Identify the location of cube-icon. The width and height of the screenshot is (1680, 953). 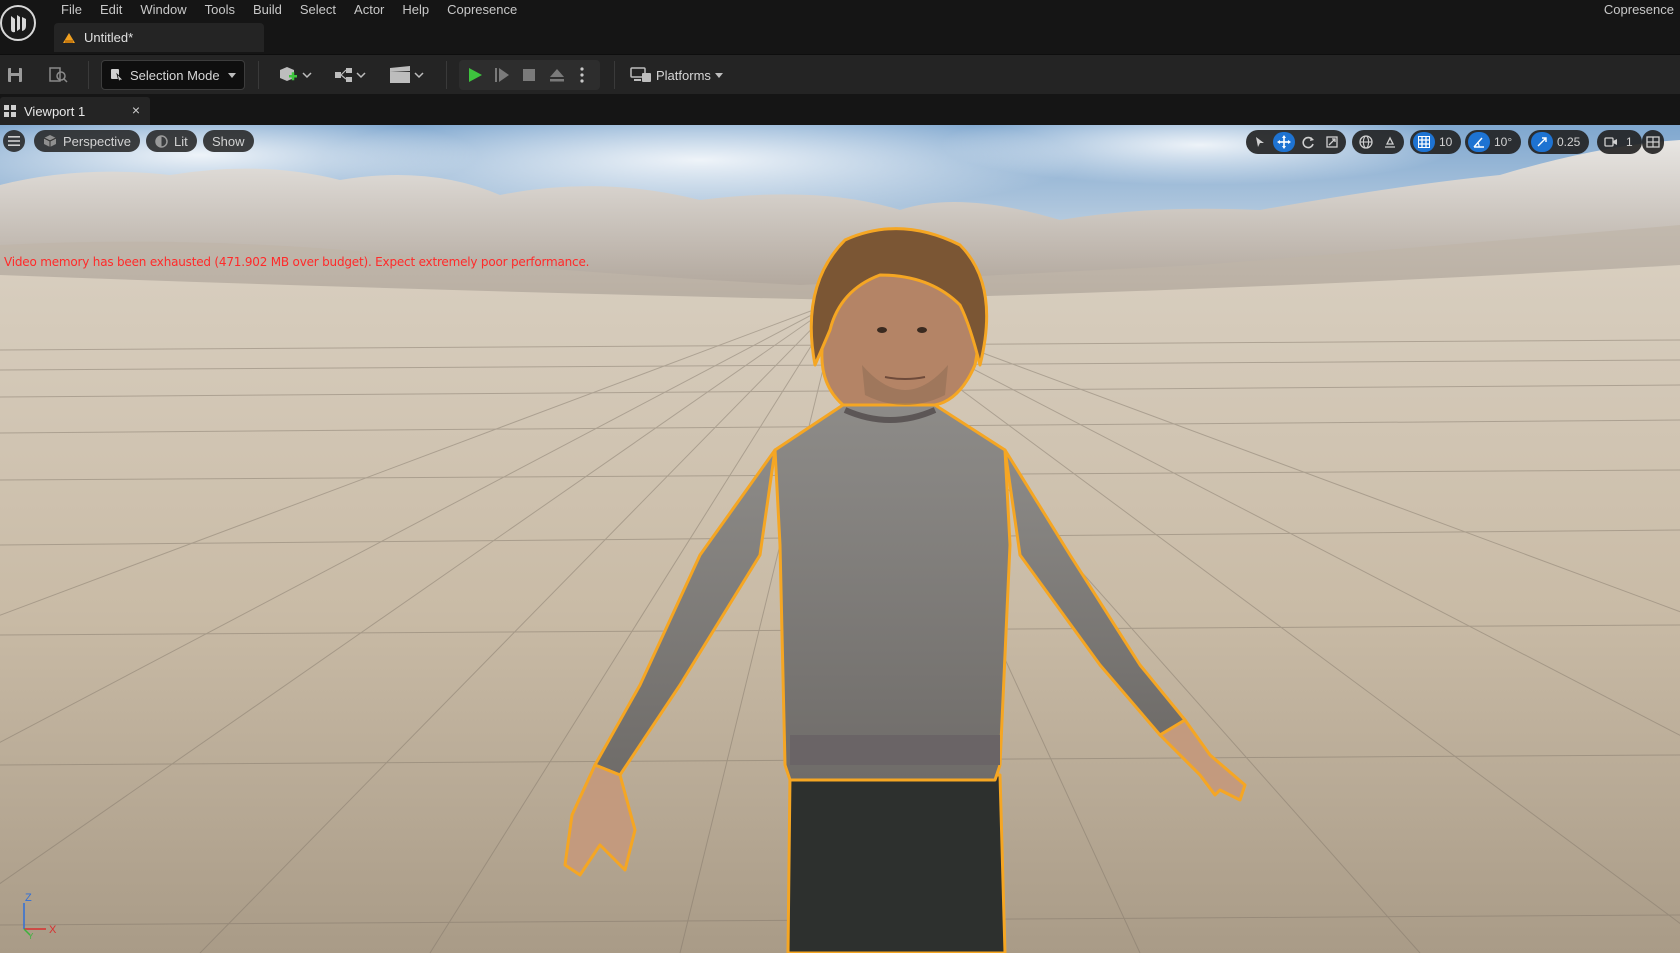
(50, 141).